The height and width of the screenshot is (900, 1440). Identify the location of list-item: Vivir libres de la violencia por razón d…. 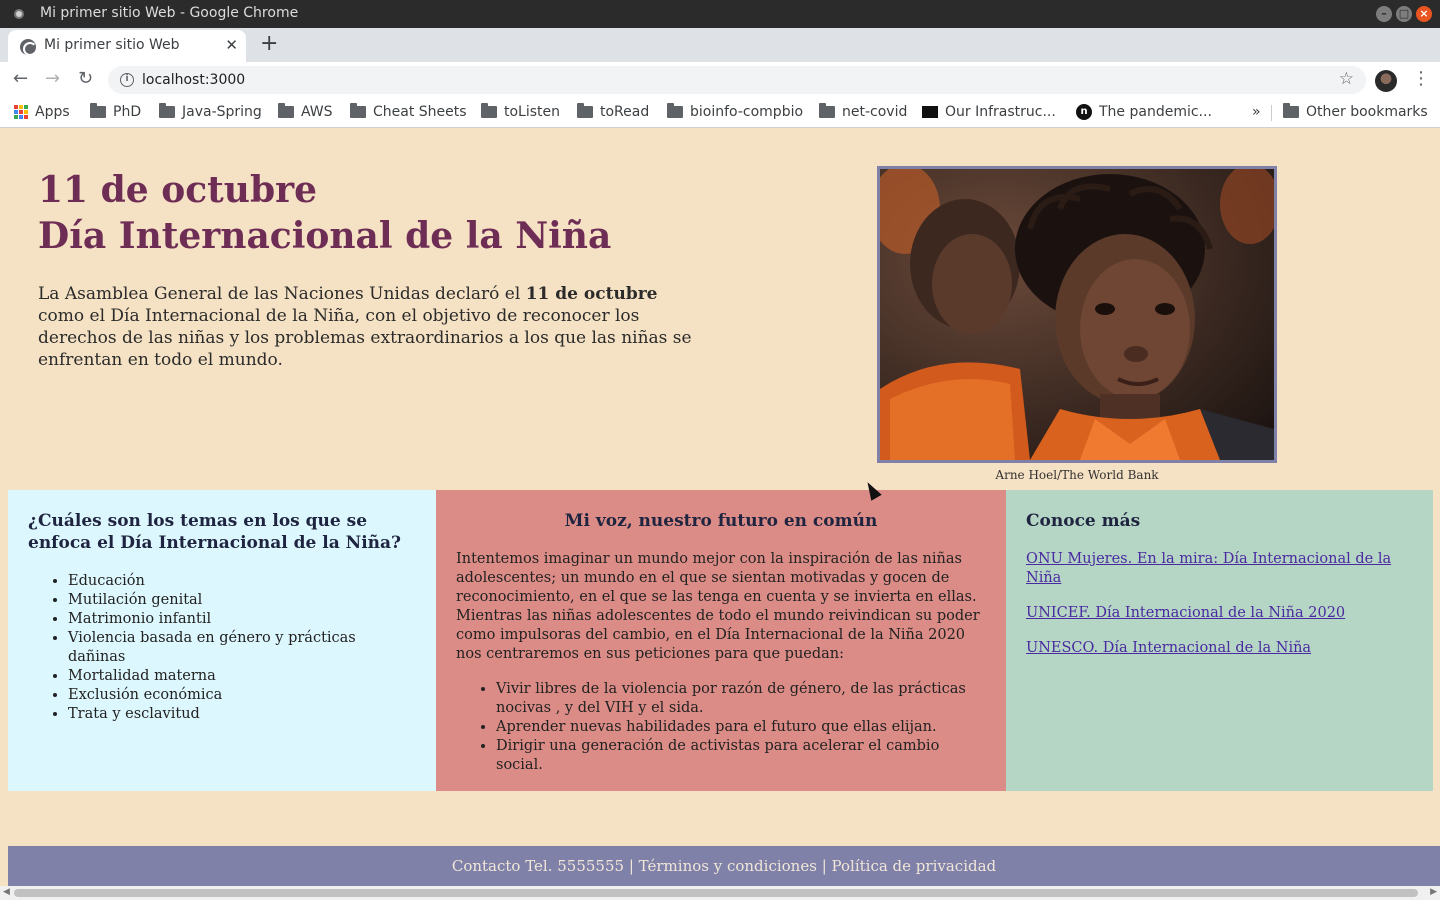
(741, 699).